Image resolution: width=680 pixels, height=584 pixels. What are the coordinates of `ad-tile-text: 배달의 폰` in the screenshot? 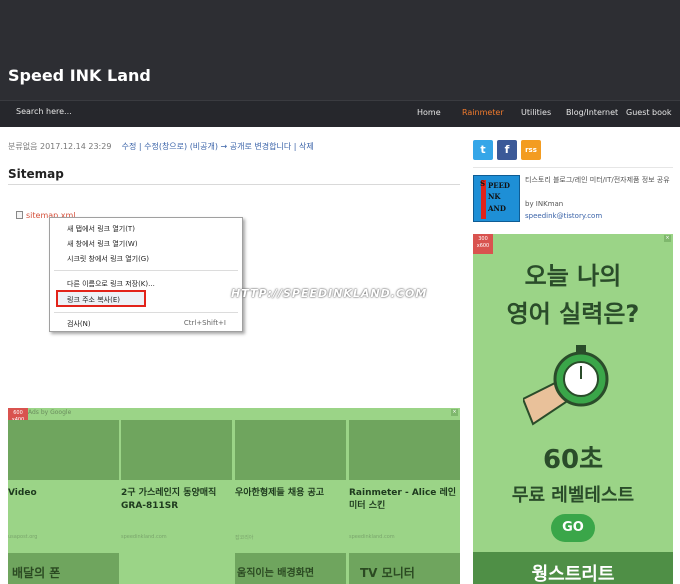 It's located at (36, 573).